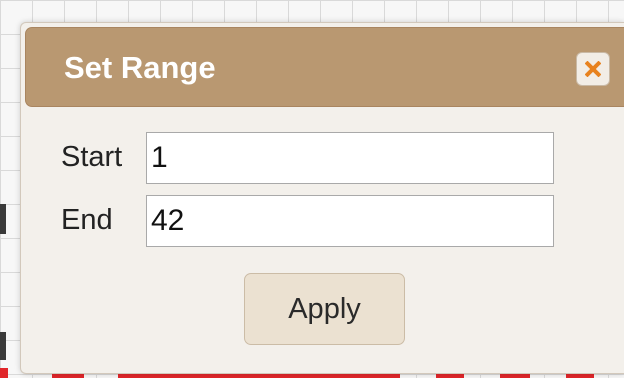 The height and width of the screenshot is (378, 624). What do you see at coordinates (324, 309) in the screenshot?
I see `apply-button: Apply` at bounding box center [324, 309].